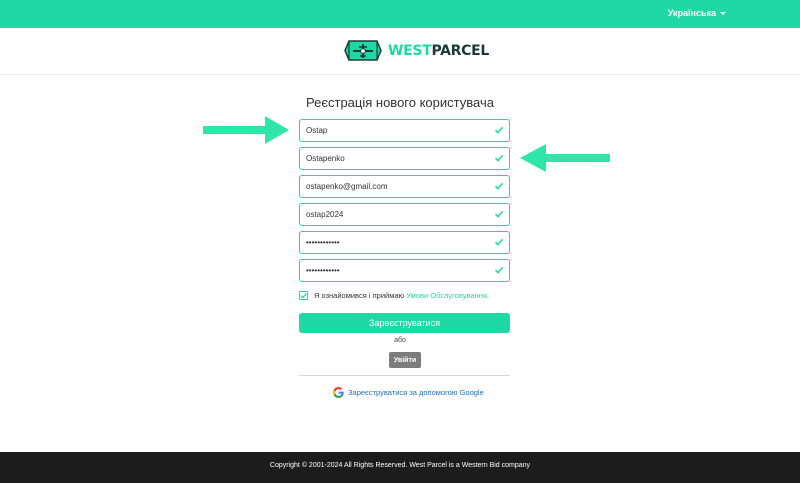 The width and height of the screenshot is (800, 483). What do you see at coordinates (460, 50) in the screenshot?
I see `logo-text-parcel: PARCEL` at bounding box center [460, 50].